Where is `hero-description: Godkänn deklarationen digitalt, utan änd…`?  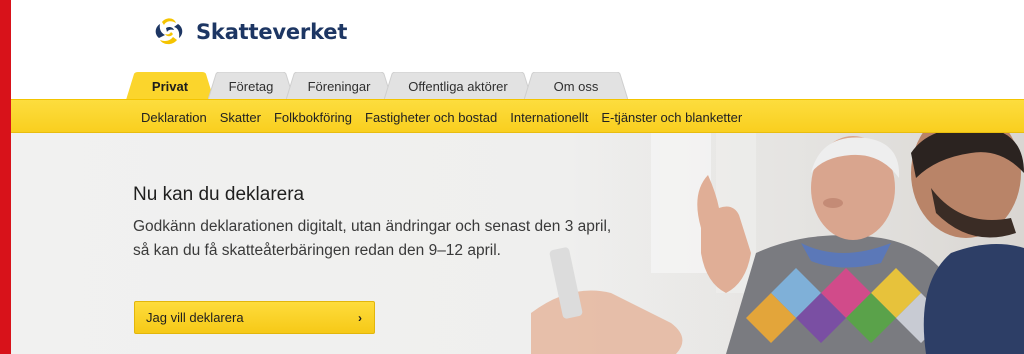
hero-description: Godkänn deklarationen digitalt, utan änd… is located at coordinates (372, 238).